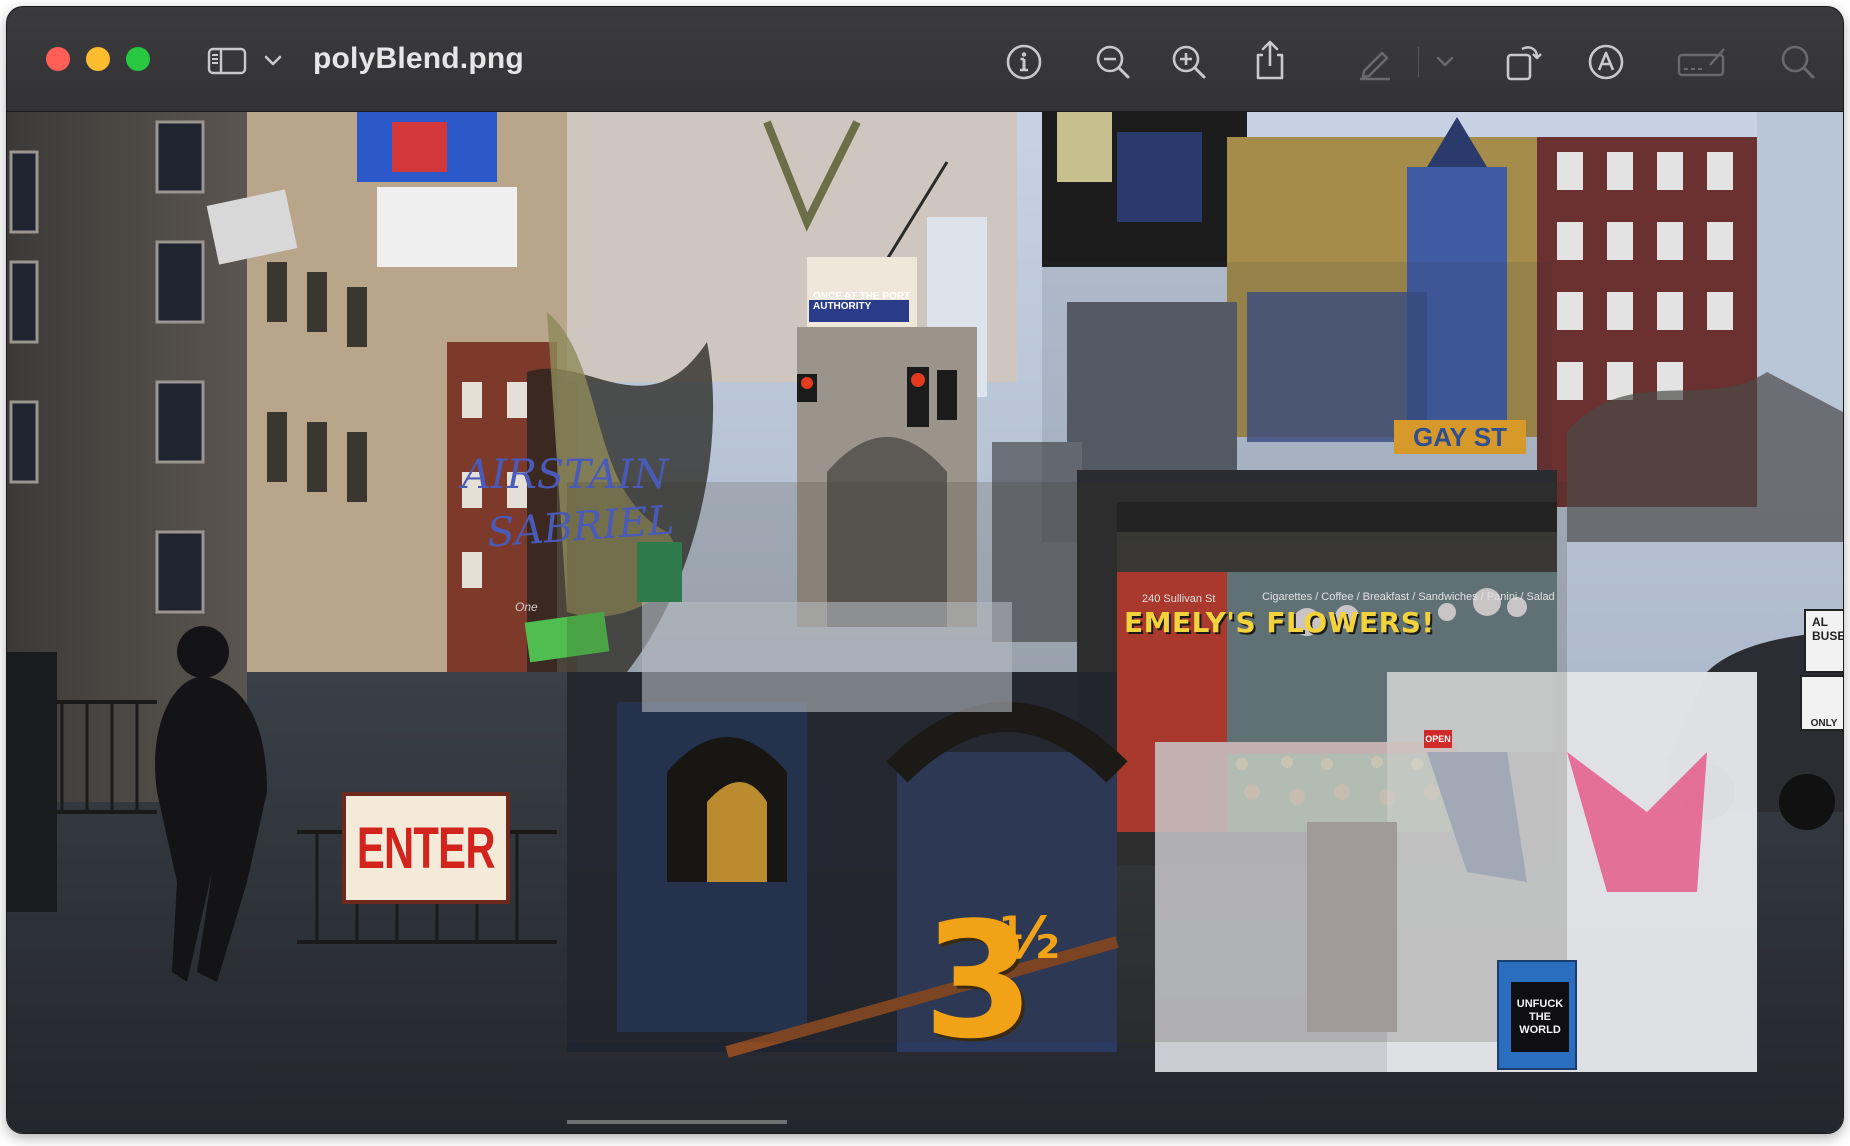 Image resolution: width=1850 pixels, height=1146 pixels. I want to click on sidebar-toggle-icon, so click(227, 61).